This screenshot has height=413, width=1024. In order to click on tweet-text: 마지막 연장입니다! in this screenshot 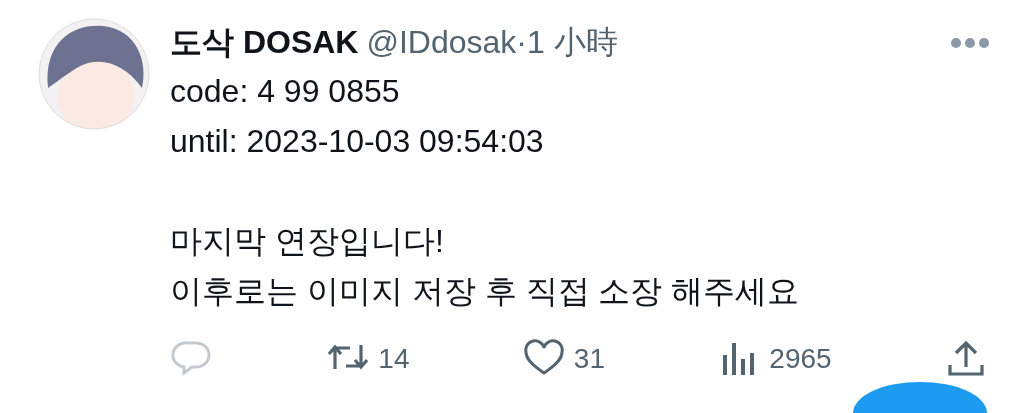, I will do `click(307, 241)`.